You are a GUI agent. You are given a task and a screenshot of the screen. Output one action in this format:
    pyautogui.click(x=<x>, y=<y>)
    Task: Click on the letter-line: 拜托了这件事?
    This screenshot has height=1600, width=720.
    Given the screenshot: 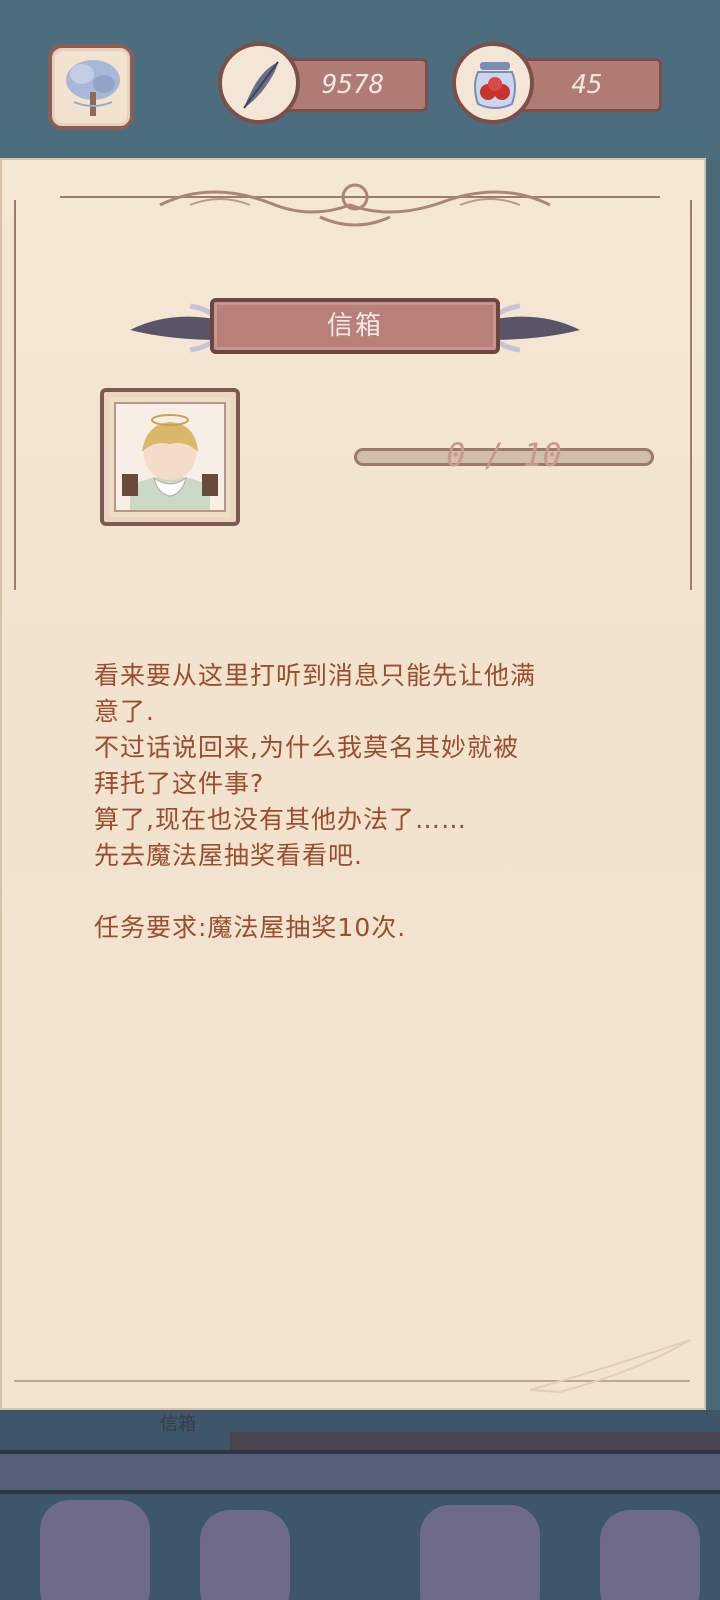 What is the action you would take?
    pyautogui.click(x=179, y=783)
    